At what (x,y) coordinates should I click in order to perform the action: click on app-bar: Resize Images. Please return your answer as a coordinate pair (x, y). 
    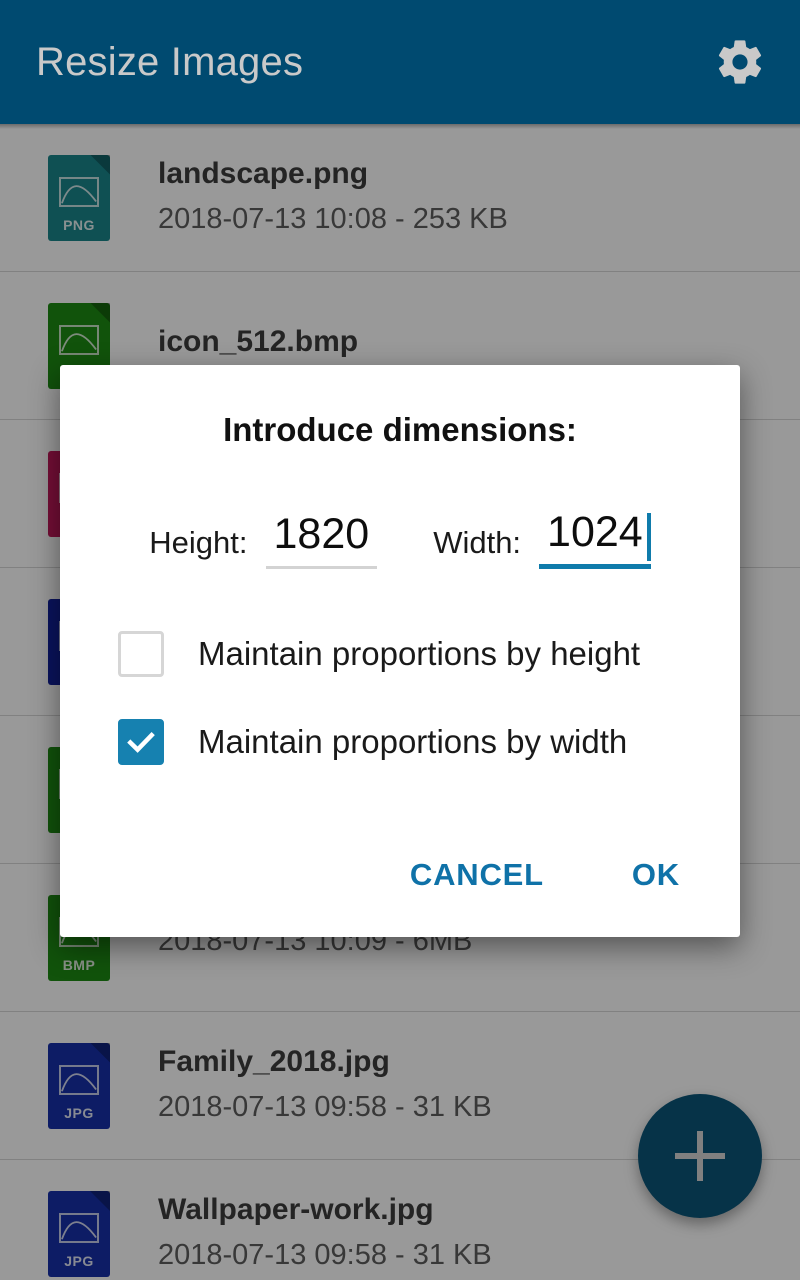
    Looking at the image, I should click on (400, 62).